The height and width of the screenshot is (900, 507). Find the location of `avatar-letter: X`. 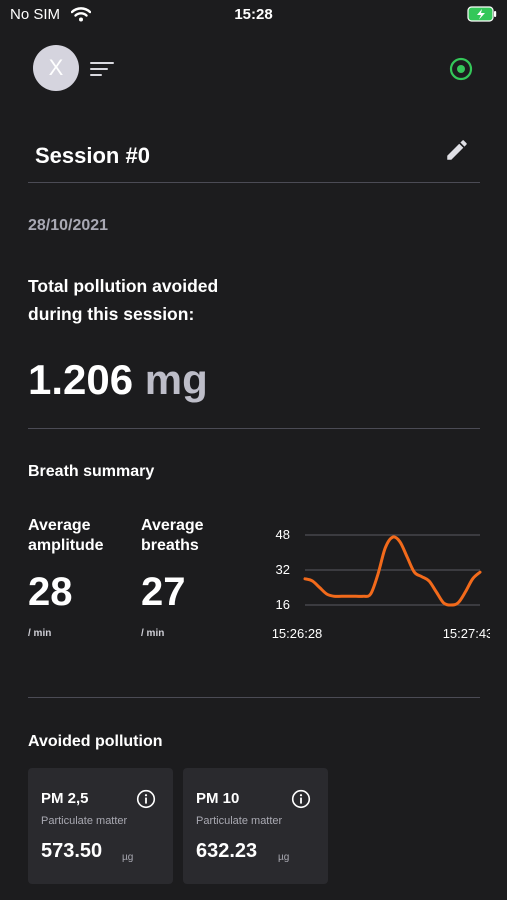

avatar-letter: X is located at coordinates (56, 67).